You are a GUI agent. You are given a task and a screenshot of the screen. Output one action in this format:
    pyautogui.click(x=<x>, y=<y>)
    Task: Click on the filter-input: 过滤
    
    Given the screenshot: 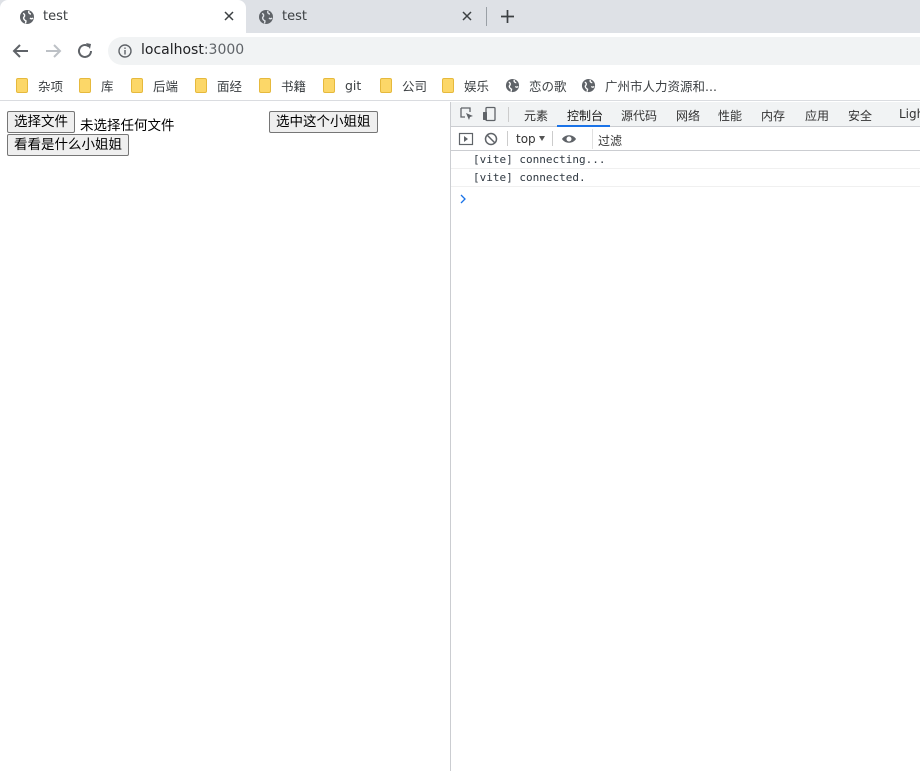 What is the action you would take?
    pyautogui.click(x=756, y=139)
    